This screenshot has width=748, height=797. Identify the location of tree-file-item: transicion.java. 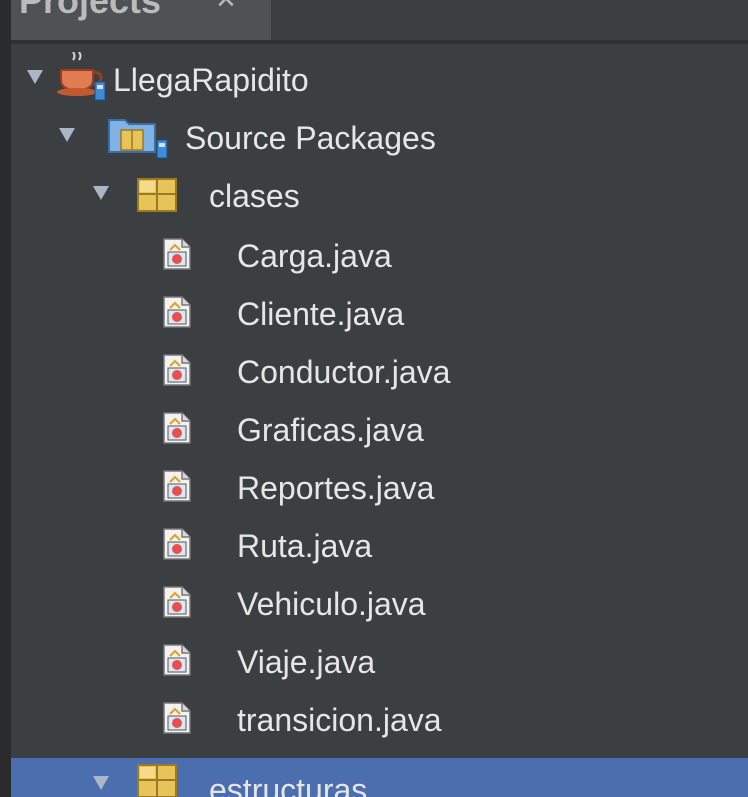
(379, 719).